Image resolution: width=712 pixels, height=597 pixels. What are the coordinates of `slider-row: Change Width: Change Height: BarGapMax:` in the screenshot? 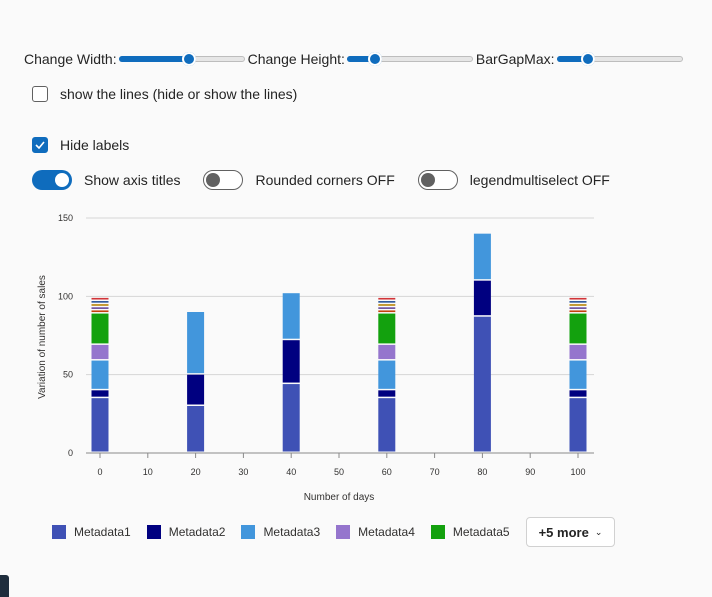 It's located at (355, 59).